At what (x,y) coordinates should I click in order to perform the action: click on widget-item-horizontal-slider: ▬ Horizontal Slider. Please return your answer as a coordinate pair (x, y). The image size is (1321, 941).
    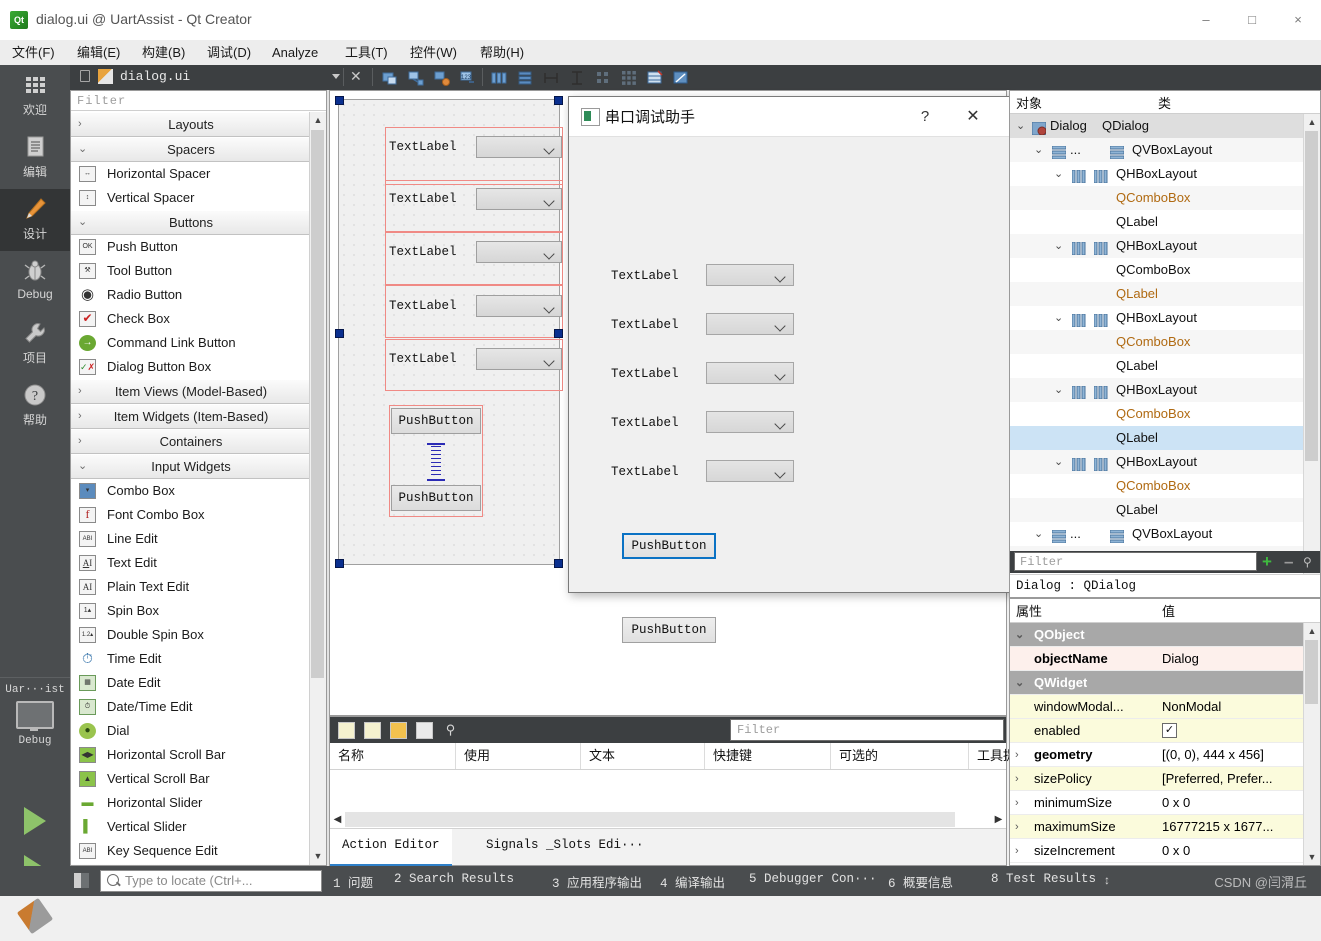
    Looking at the image, I should click on (191, 803).